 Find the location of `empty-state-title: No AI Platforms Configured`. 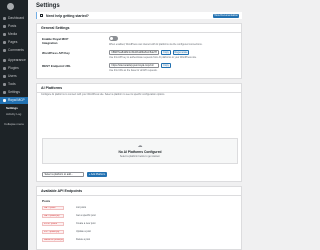

empty-state-title: No AI Platforms Configured is located at coordinates (140, 152).